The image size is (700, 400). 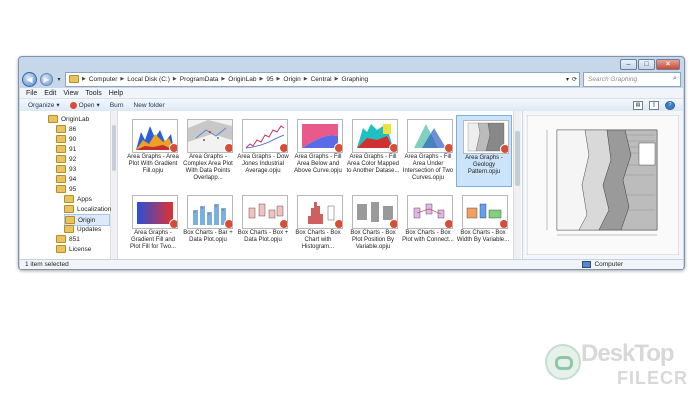 I want to click on menu-item-file: File, so click(x=31, y=93).